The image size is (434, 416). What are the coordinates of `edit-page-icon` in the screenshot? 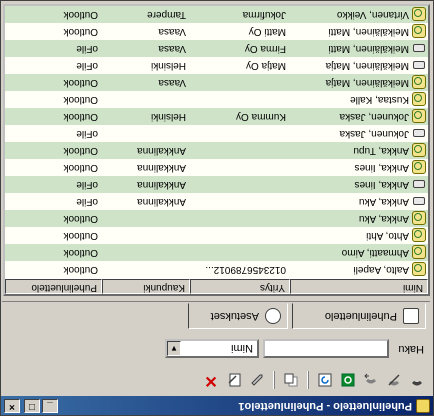 It's located at (234, 380).